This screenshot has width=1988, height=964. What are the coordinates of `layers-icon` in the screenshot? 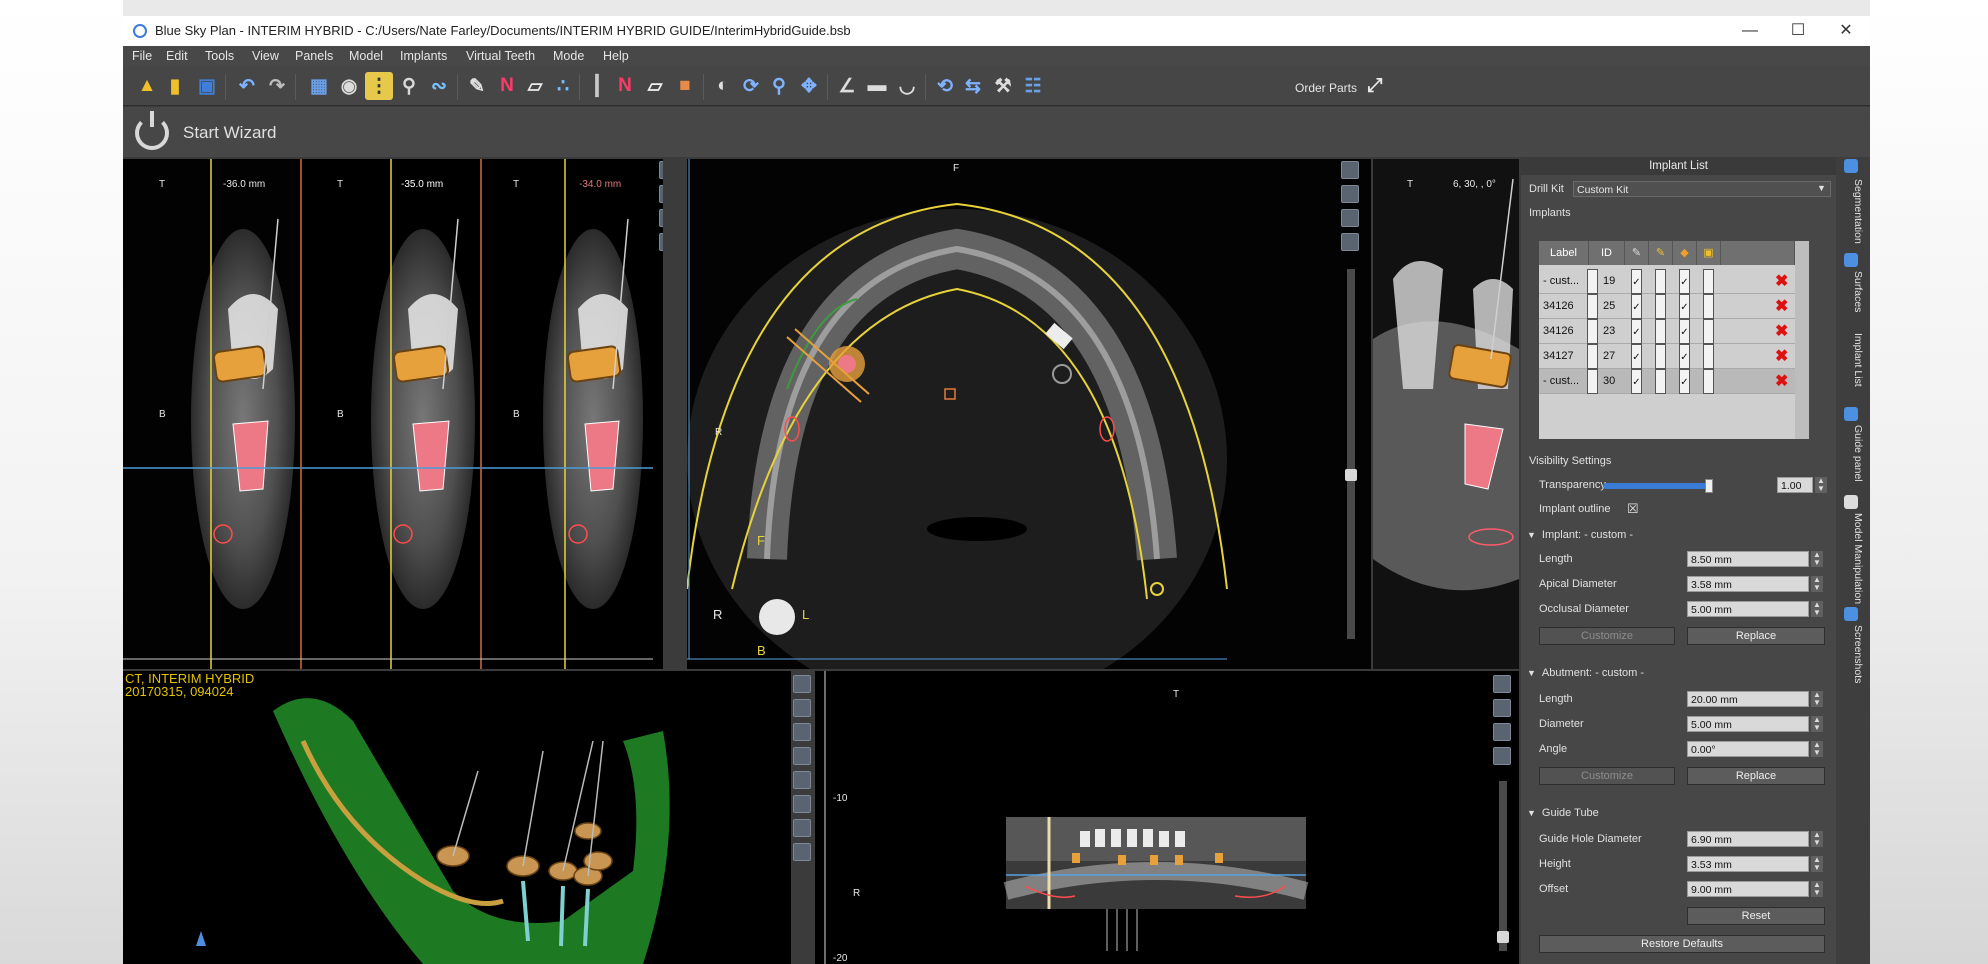 It's located at (802, 852).